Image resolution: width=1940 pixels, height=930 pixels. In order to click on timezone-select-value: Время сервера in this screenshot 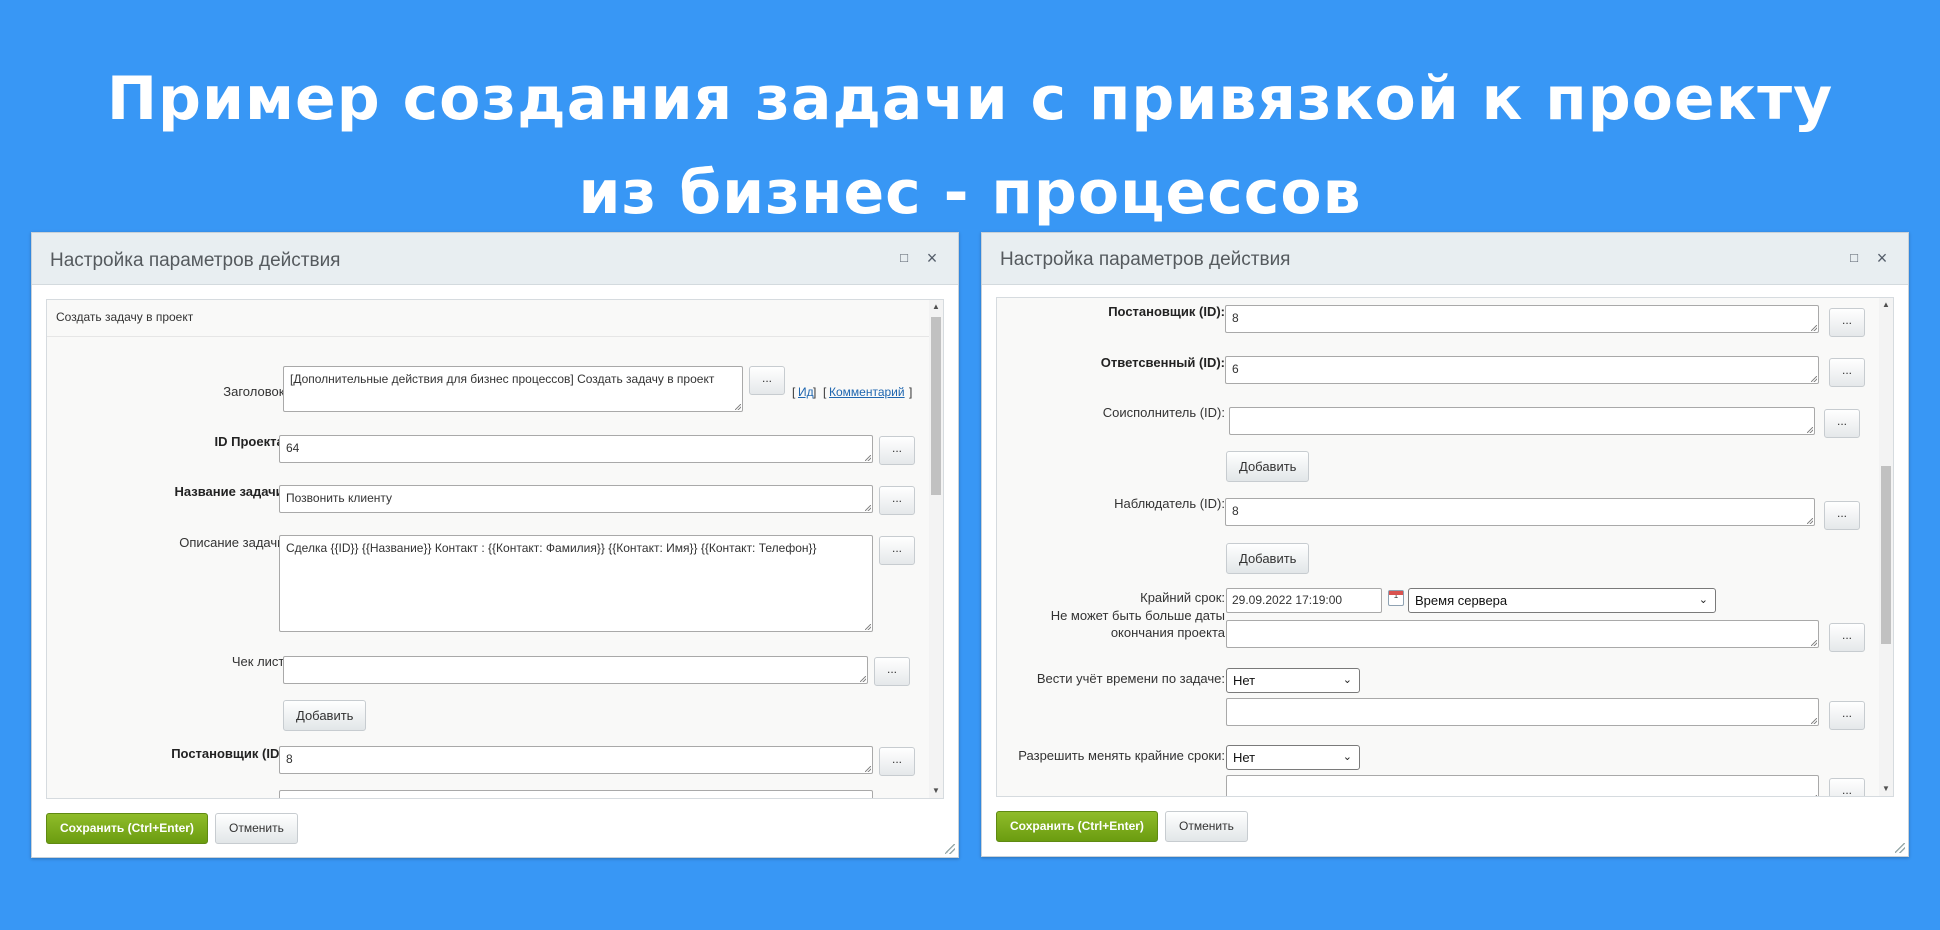, I will do `click(1461, 600)`.